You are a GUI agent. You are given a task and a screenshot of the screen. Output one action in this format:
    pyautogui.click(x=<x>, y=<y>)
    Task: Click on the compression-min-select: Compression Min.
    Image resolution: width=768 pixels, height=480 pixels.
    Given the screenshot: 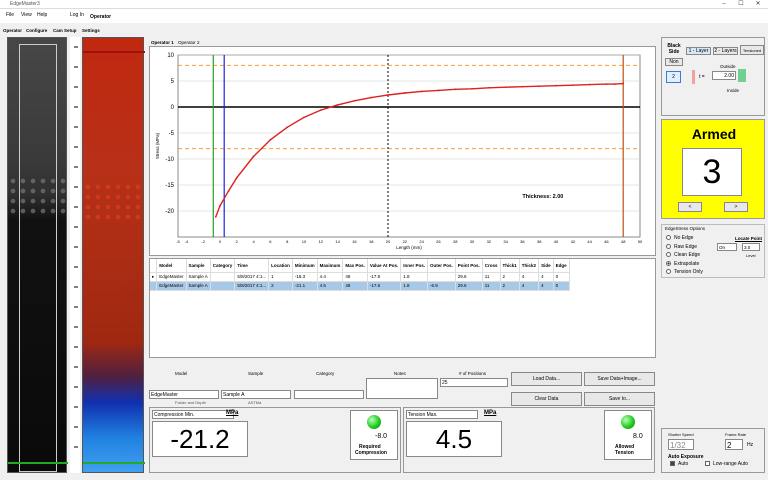 What is the action you would take?
    pyautogui.click(x=193, y=414)
    